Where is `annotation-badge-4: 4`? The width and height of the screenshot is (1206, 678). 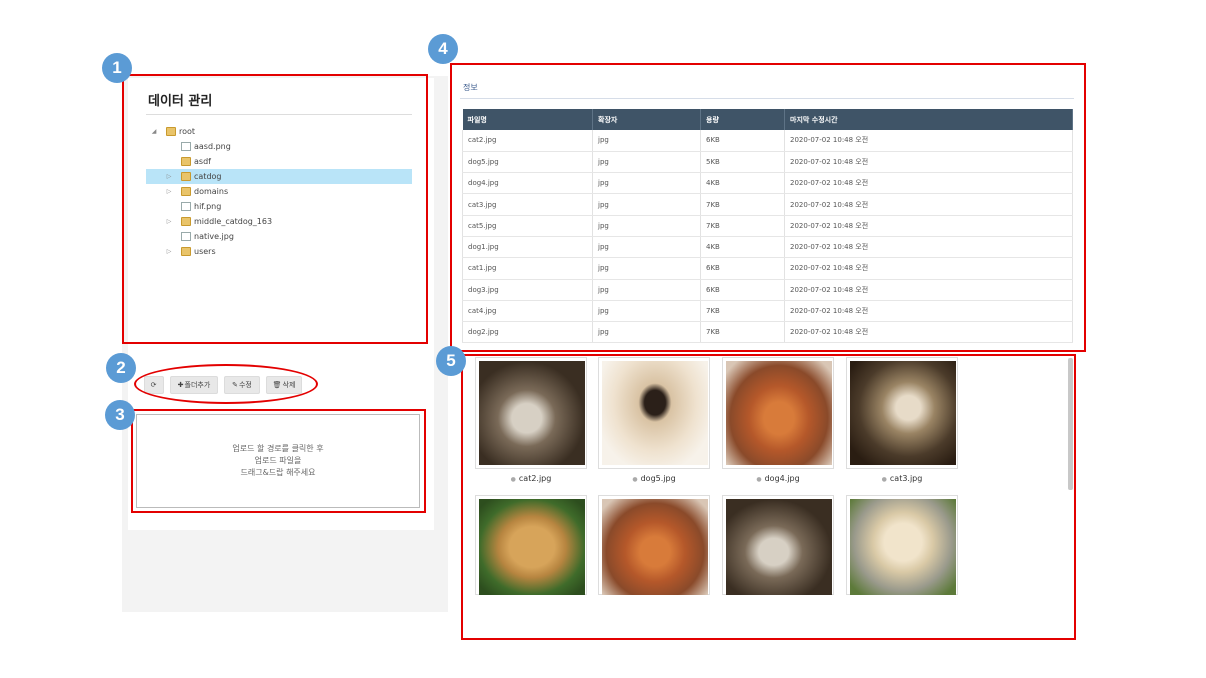
annotation-badge-4: 4 is located at coordinates (443, 49).